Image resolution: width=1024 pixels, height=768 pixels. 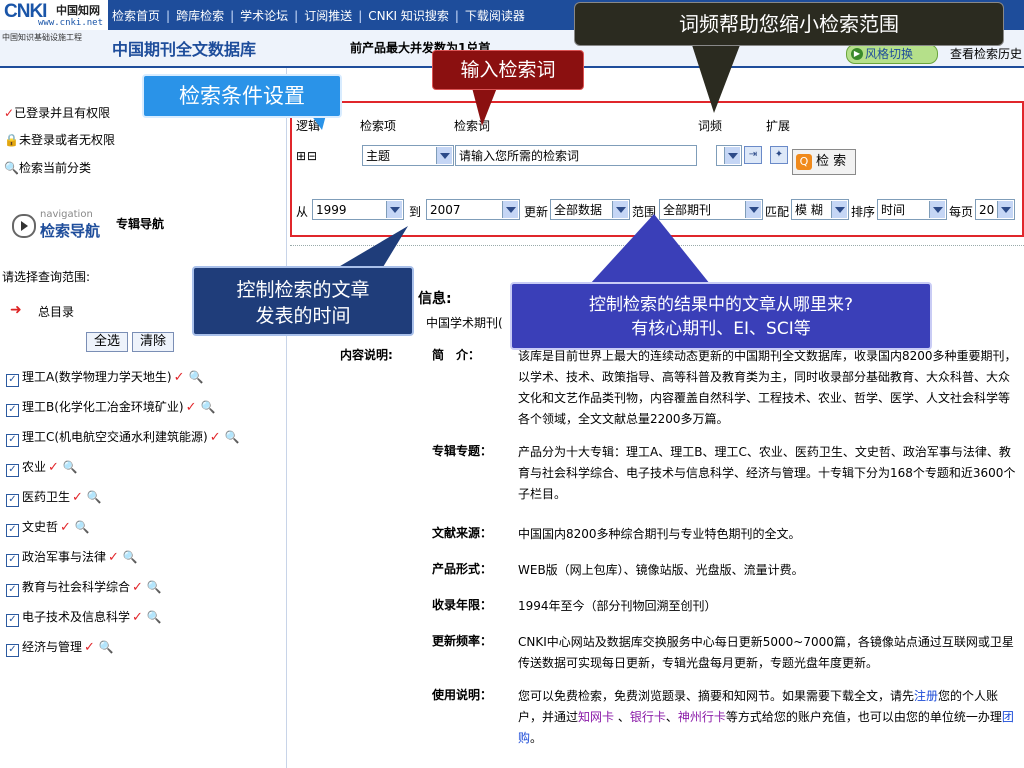 I want to click on shenzhouxing-card-link: 神州行卡, so click(x=702, y=717).